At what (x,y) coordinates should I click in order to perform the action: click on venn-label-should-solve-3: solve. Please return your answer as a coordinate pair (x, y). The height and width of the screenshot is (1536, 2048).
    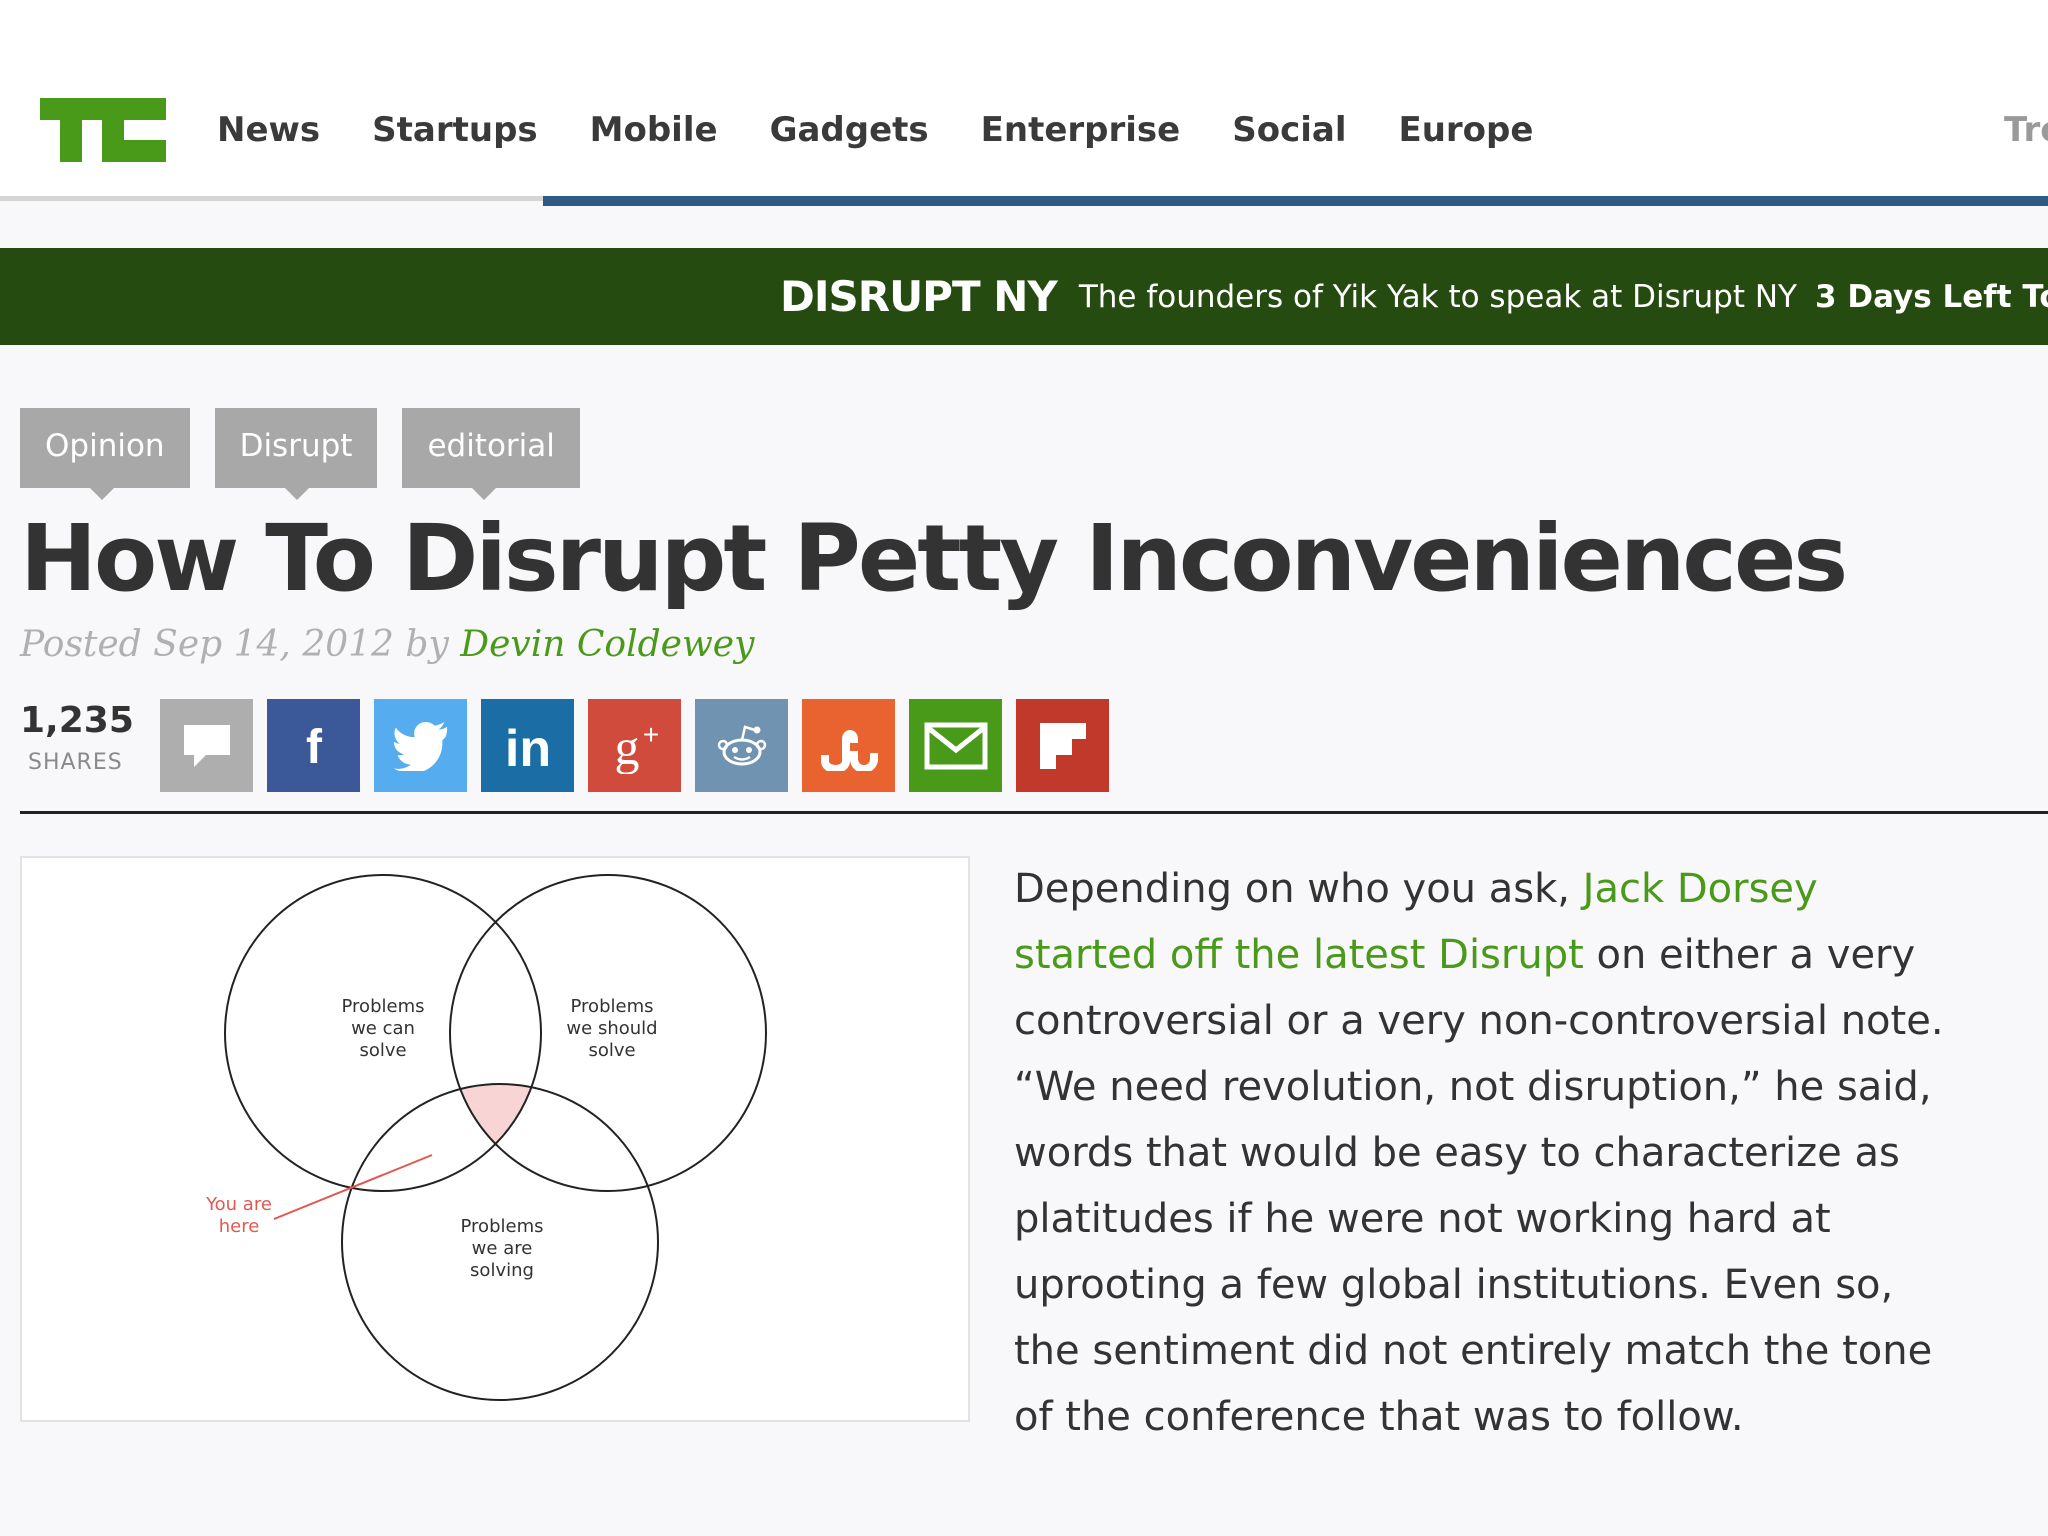
    Looking at the image, I should click on (611, 1050).